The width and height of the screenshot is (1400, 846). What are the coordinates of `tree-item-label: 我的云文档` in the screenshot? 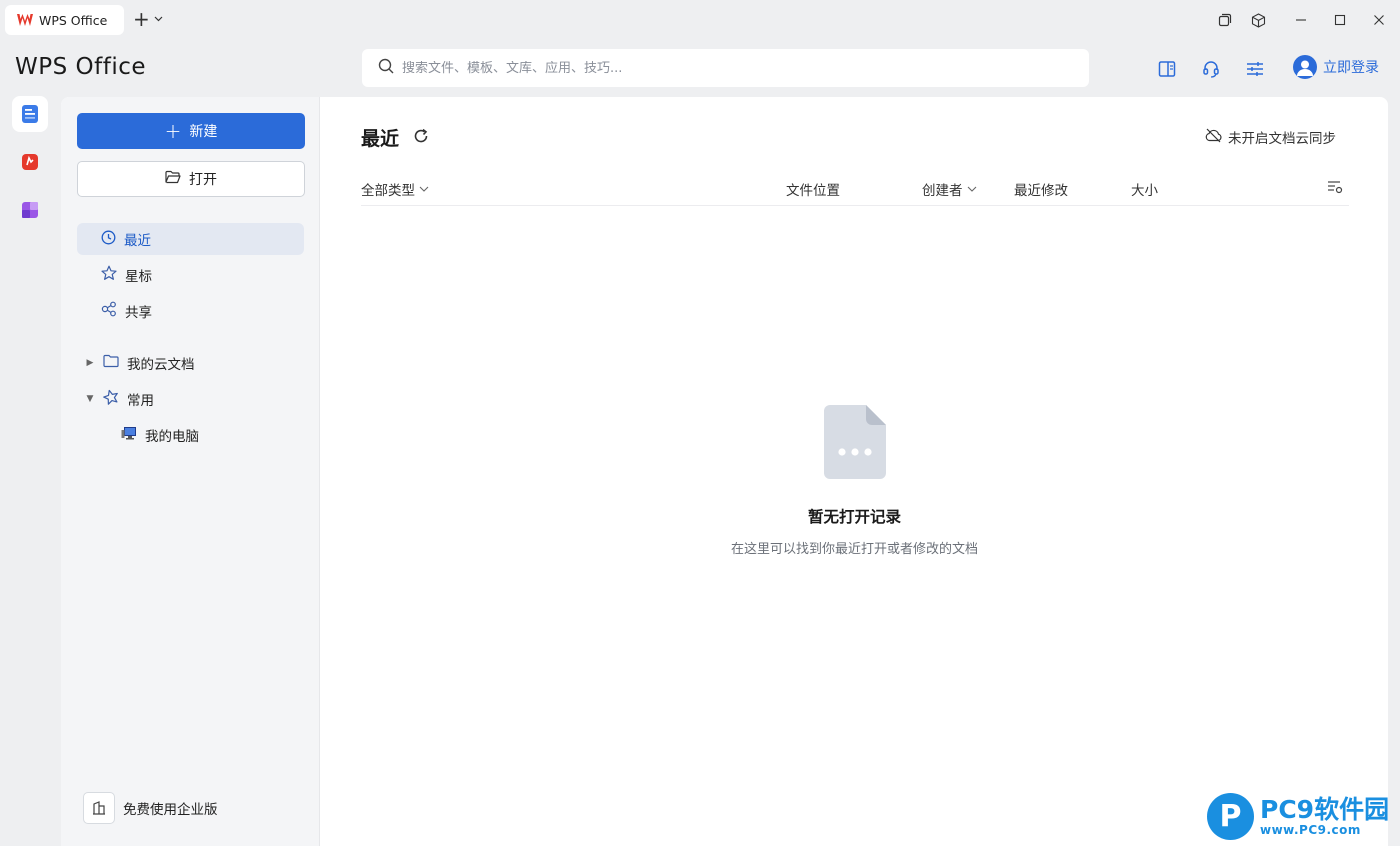 It's located at (161, 365).